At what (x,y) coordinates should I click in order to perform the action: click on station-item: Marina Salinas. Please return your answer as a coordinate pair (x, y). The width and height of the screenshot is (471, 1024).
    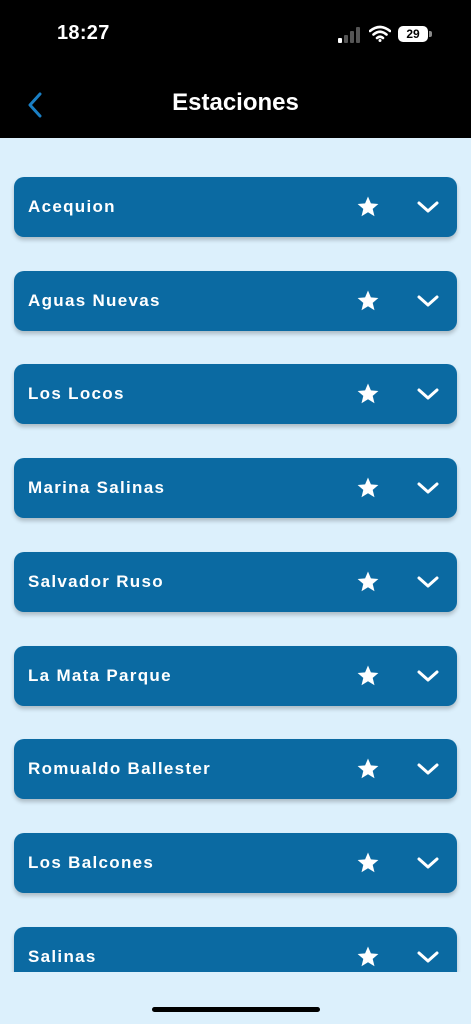
    Looking at the image, I should click on (235, 488).